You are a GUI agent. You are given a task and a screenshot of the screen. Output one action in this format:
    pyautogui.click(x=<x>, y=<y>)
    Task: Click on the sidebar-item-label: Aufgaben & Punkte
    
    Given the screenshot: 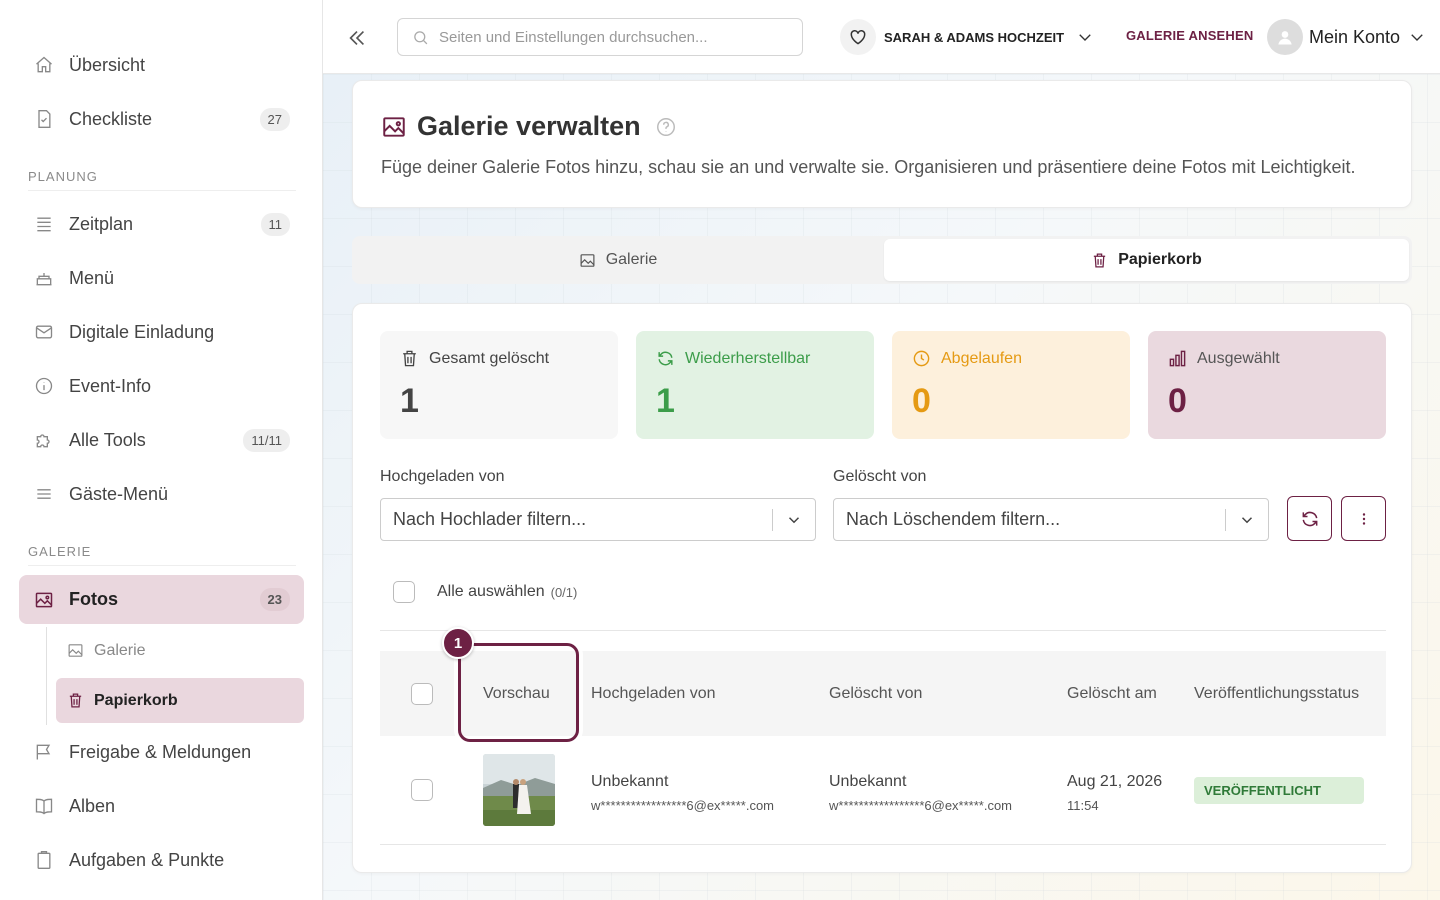 What is the action you would take?
    pyautogui.click(x=147, y=859)
    